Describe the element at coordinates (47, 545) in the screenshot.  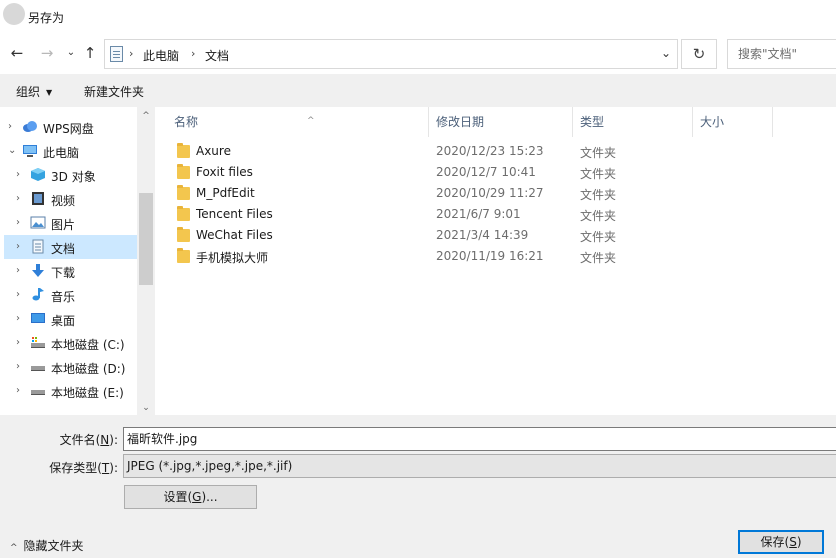
I see `hide-folders-toggle: ^ 隐藏文件夹` at that location.